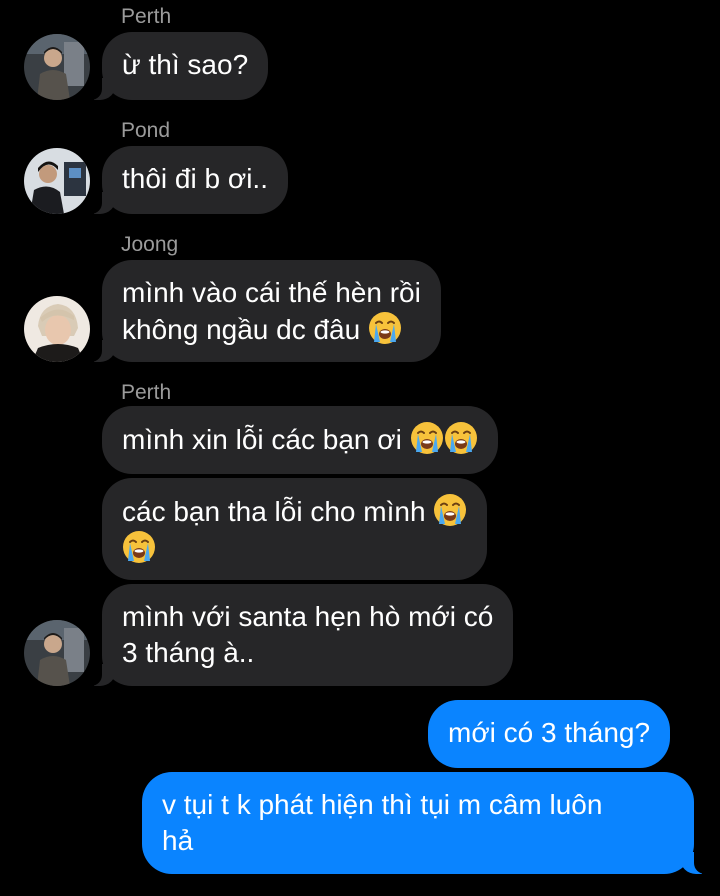  What do you see at coordinates (188, 652) in the screenshot?
I see `message-text: 3 tháng à..` at bounding box center [188, 652].